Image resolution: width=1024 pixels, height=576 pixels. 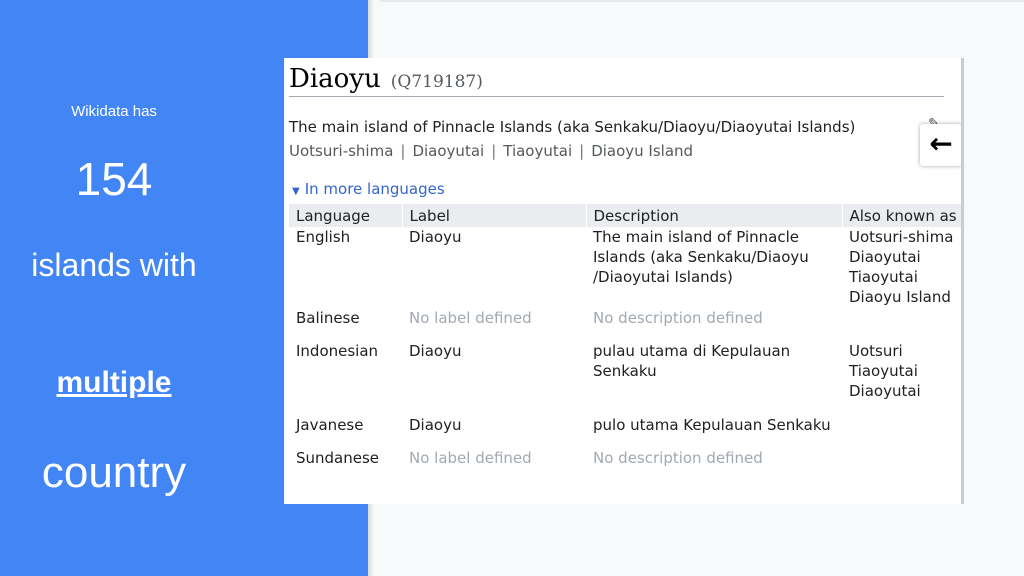 What do you see at coordinates (296, 191) in the screenshot?
I see `triangle-down-icon: ▼` at bounding box center [296, 191].